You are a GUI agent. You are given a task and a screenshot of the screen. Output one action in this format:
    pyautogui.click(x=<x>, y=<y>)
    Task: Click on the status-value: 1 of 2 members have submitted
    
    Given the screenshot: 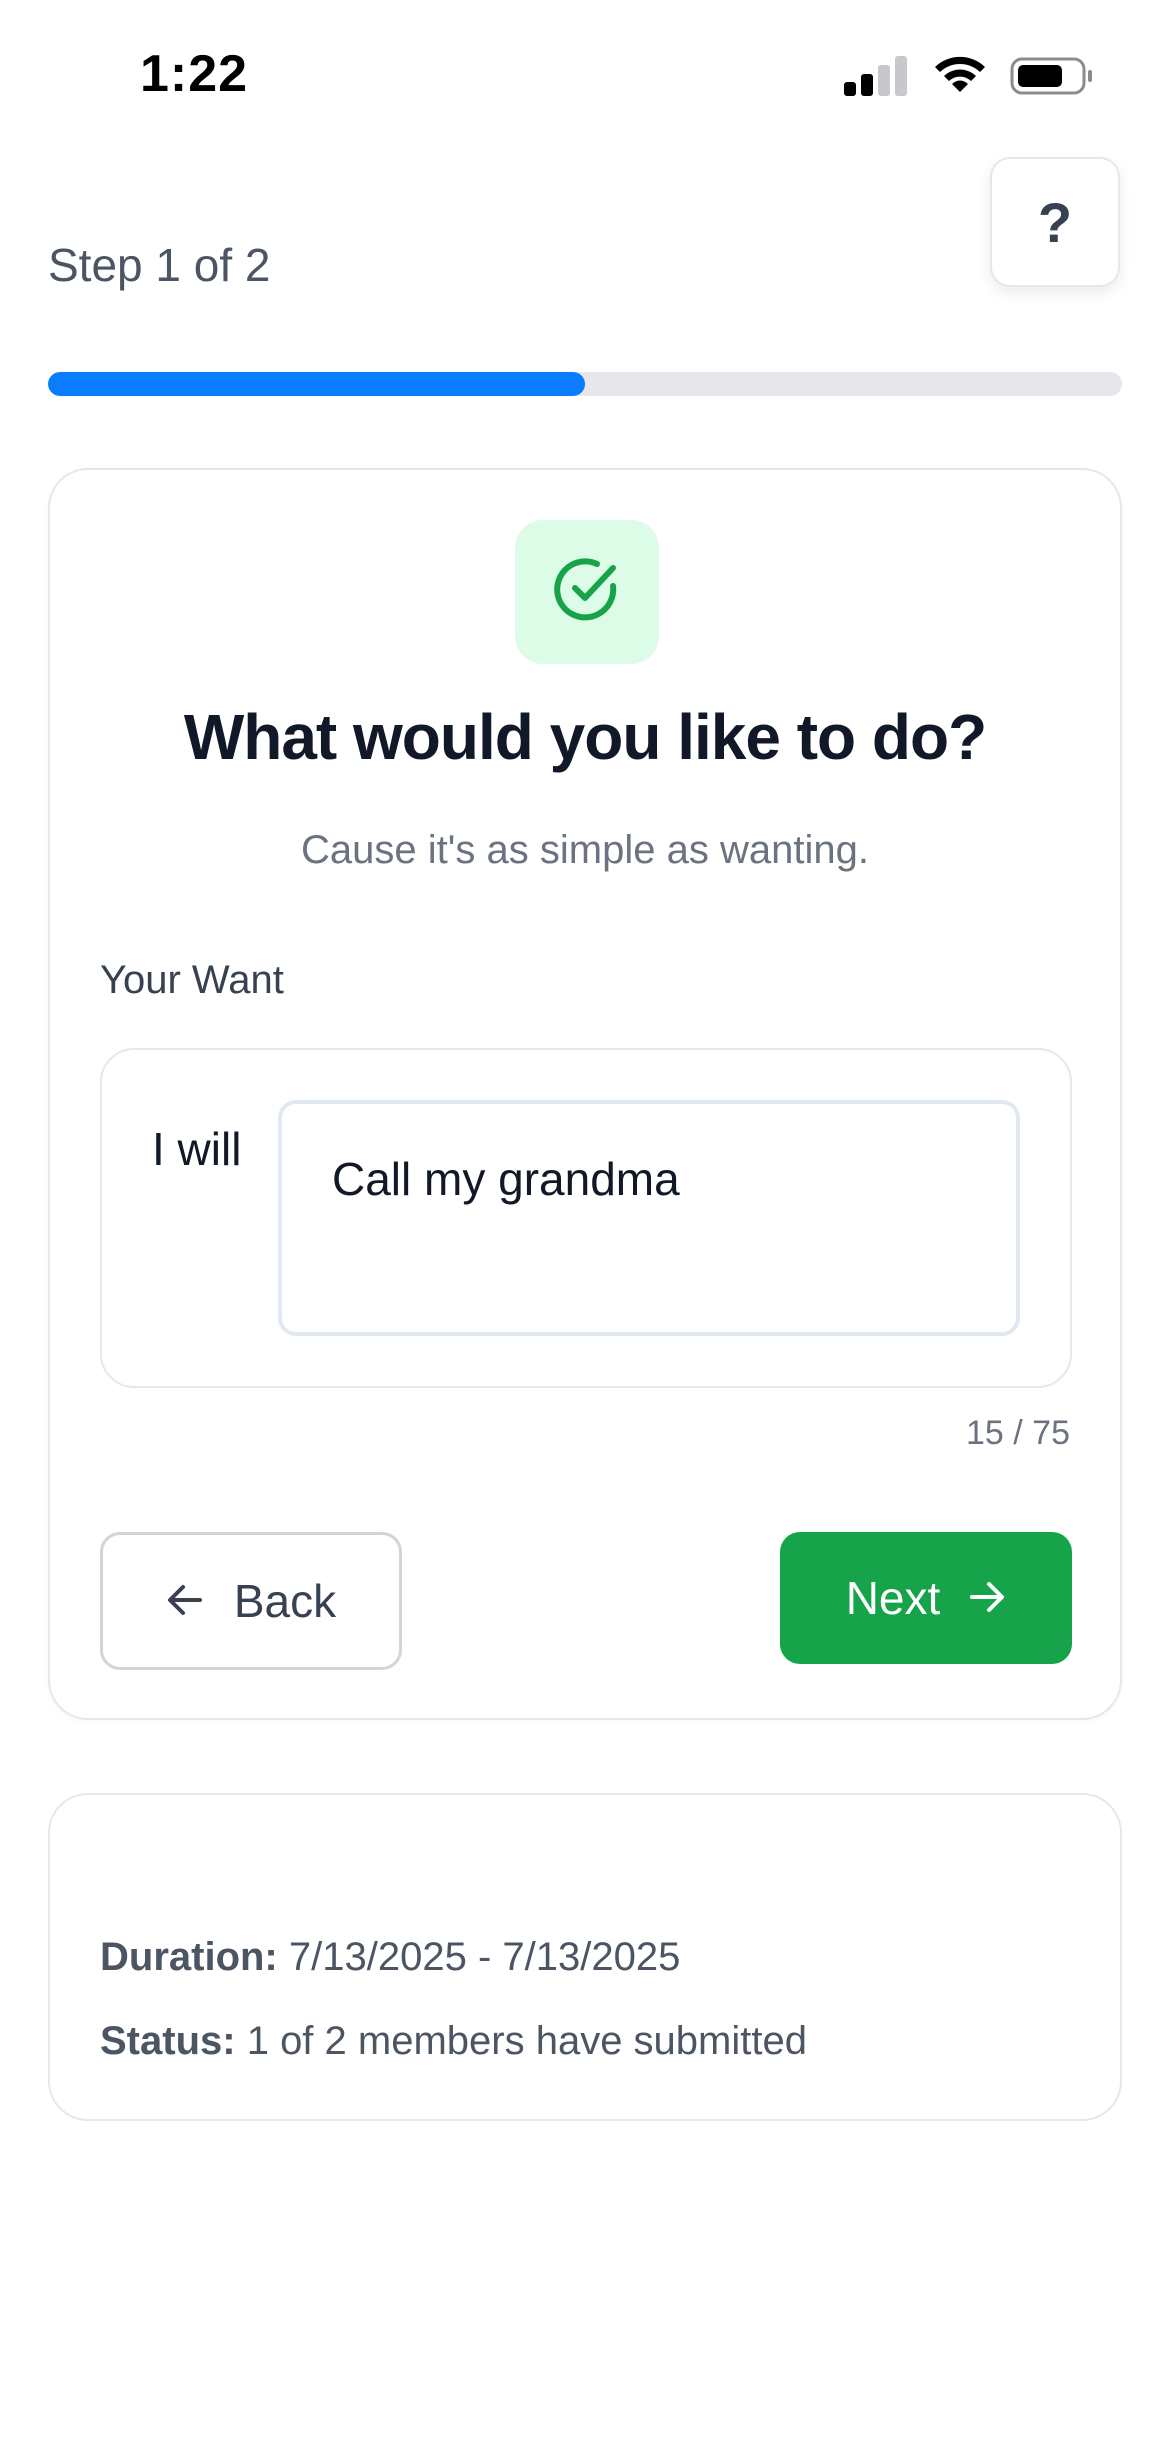 What is the action you would take?
    pyautogui.click(x=526, y=2041)
    